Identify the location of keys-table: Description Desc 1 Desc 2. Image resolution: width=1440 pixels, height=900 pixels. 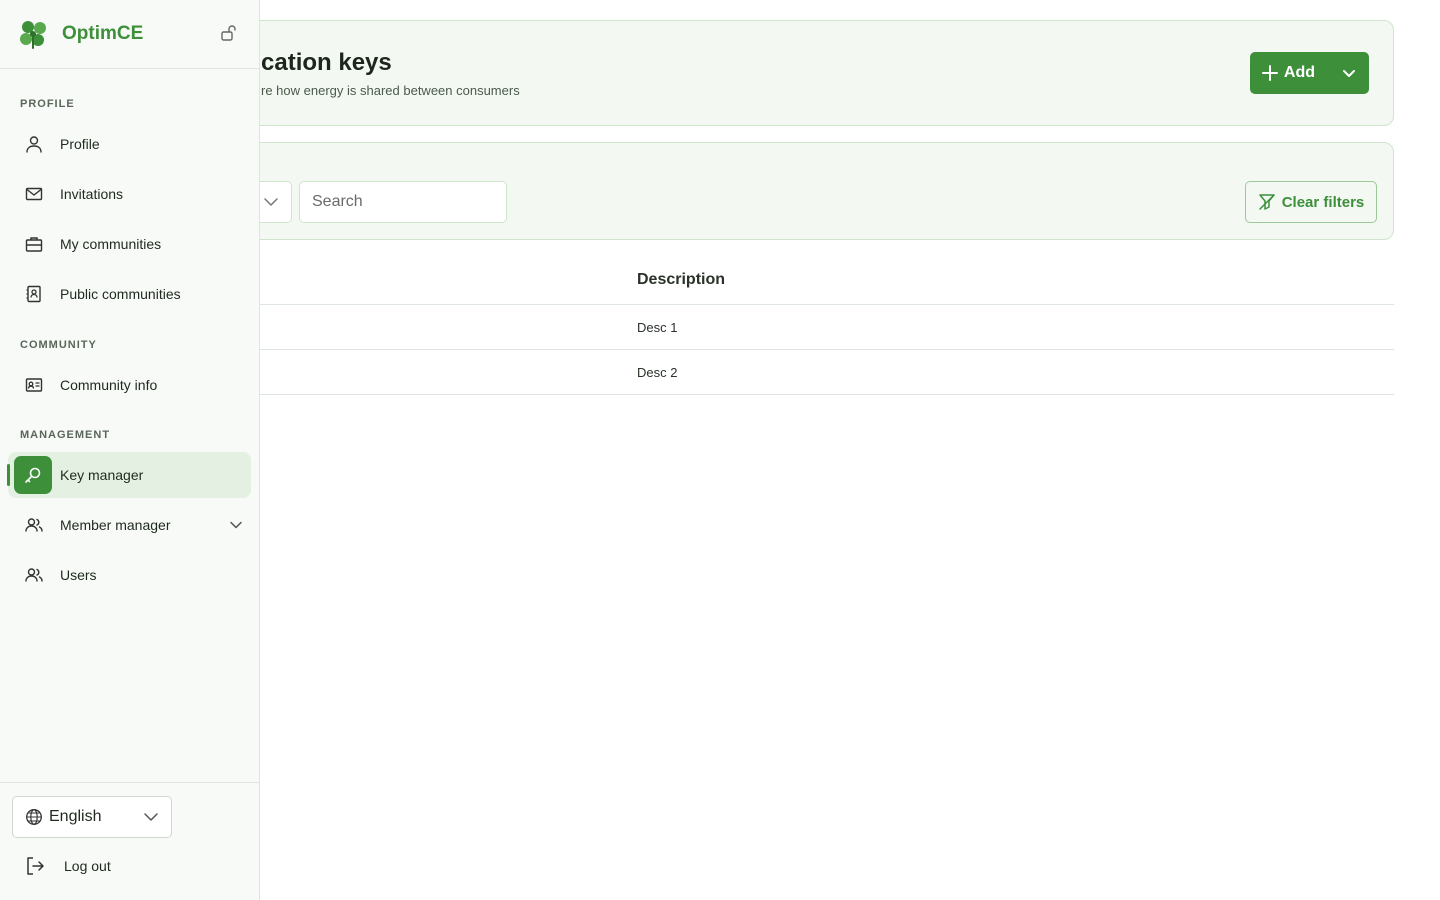
(777, 325).